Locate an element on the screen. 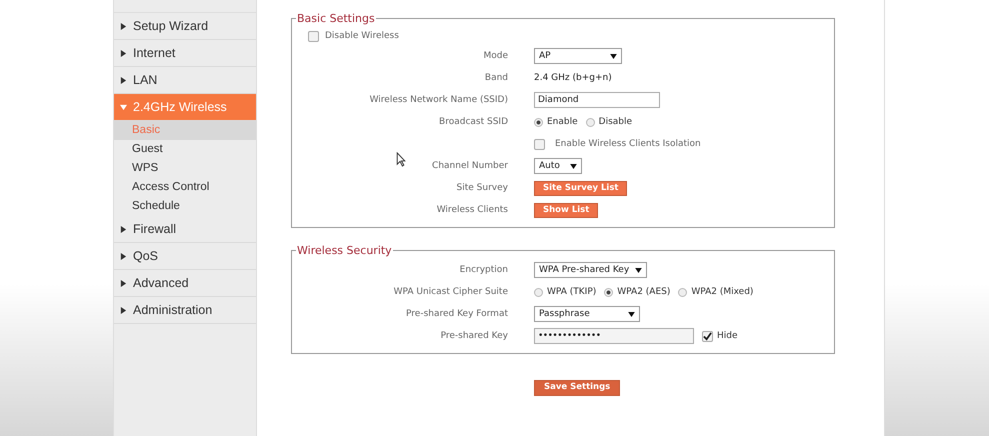 The height and width of the screenshot is (436, 989). field-value: 2.4 GHz (b+g+n) is located at coordinates (573, 78).